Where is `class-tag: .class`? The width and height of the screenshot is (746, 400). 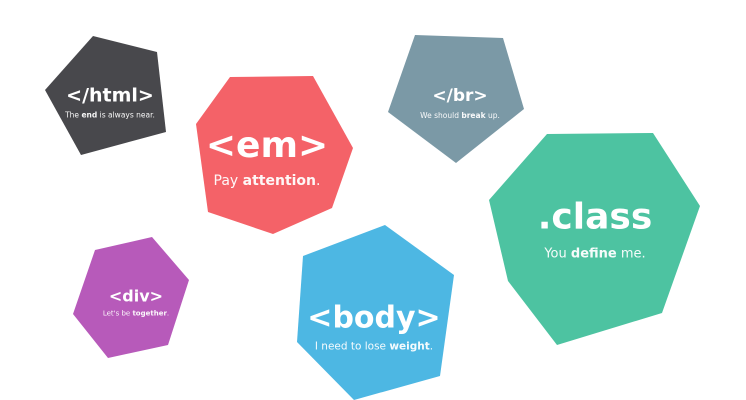 class-tag: .class is located at coordinates (595, 217).